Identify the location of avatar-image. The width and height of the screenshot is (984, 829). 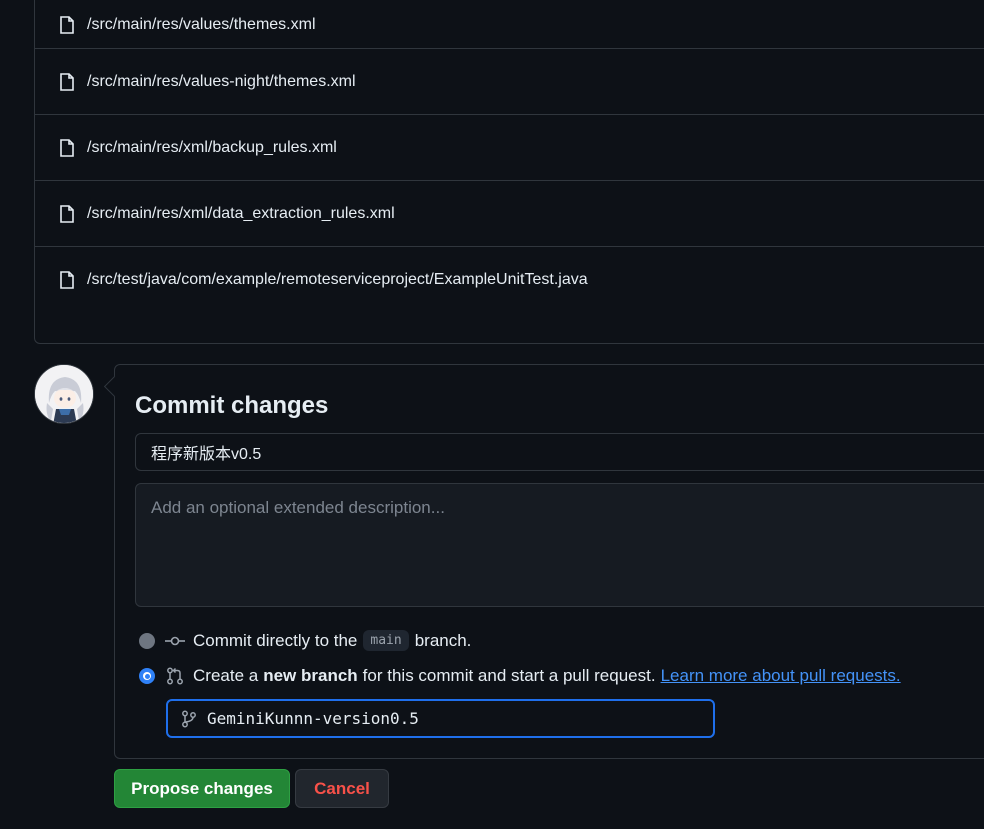
(64, 394).